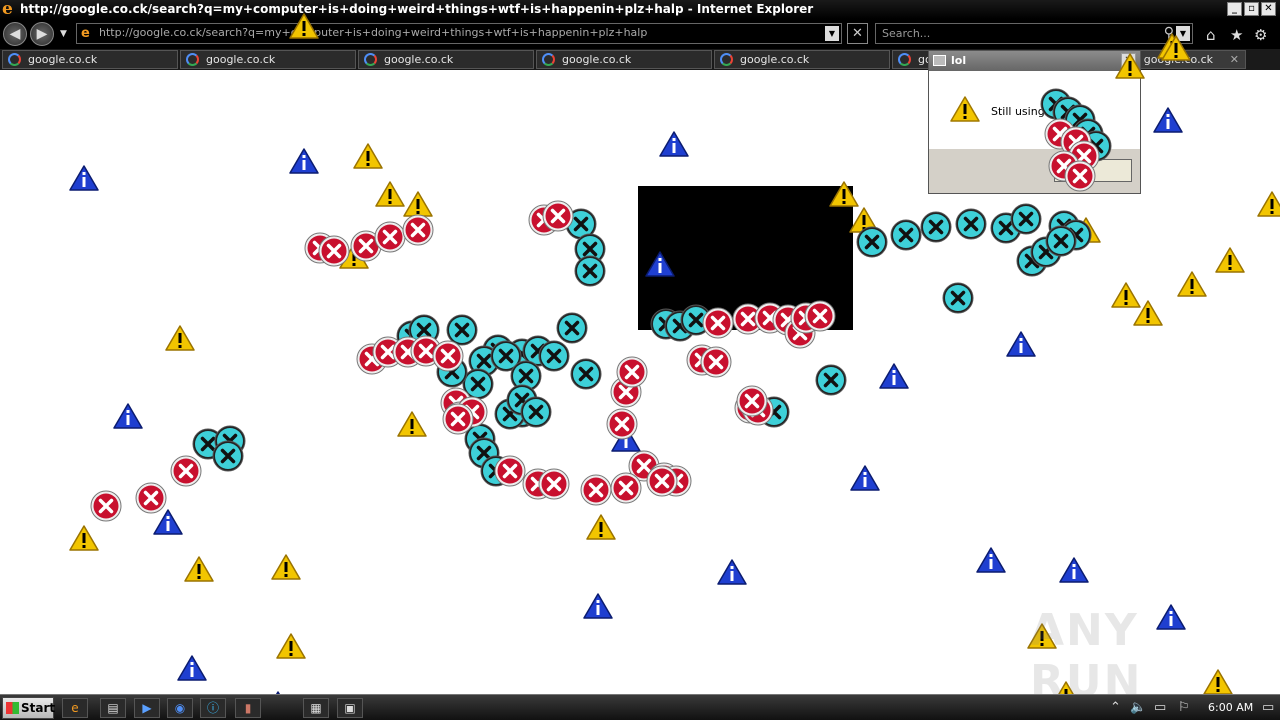 The image size is (1280, 720). Describe the element at coordinates (1260, 35) in the screenshot. I see `gear-icon: ⚙` at that location.